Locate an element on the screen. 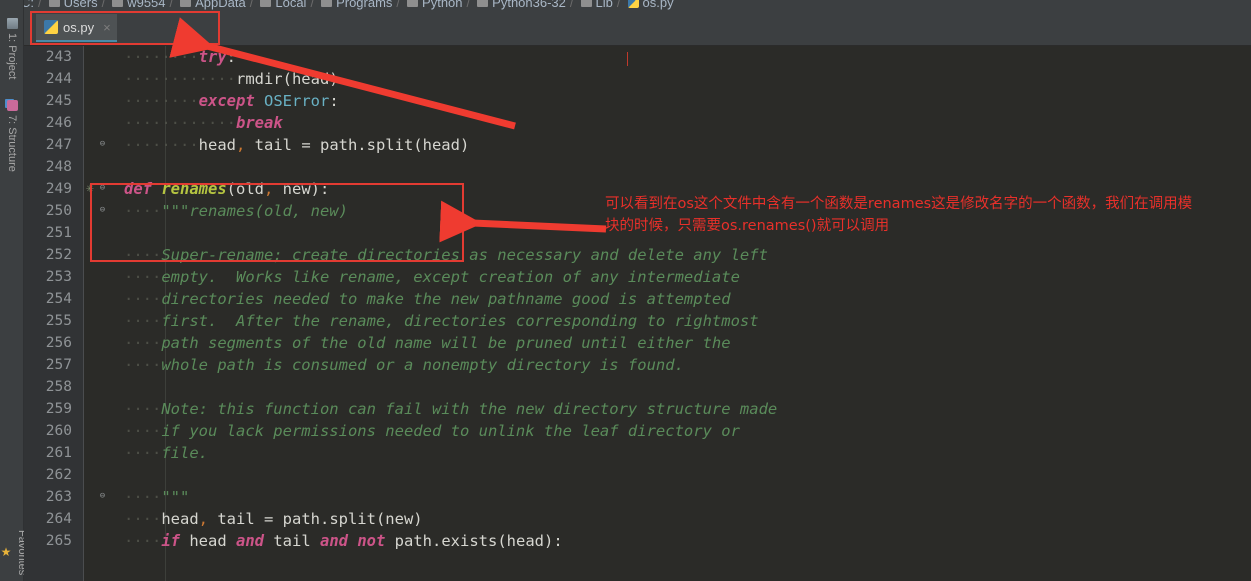 Image resolution: width=1251 pixels, height=581 pixels. sidebar-item-structure: 7: Structure is located at coordinates (12, 134).